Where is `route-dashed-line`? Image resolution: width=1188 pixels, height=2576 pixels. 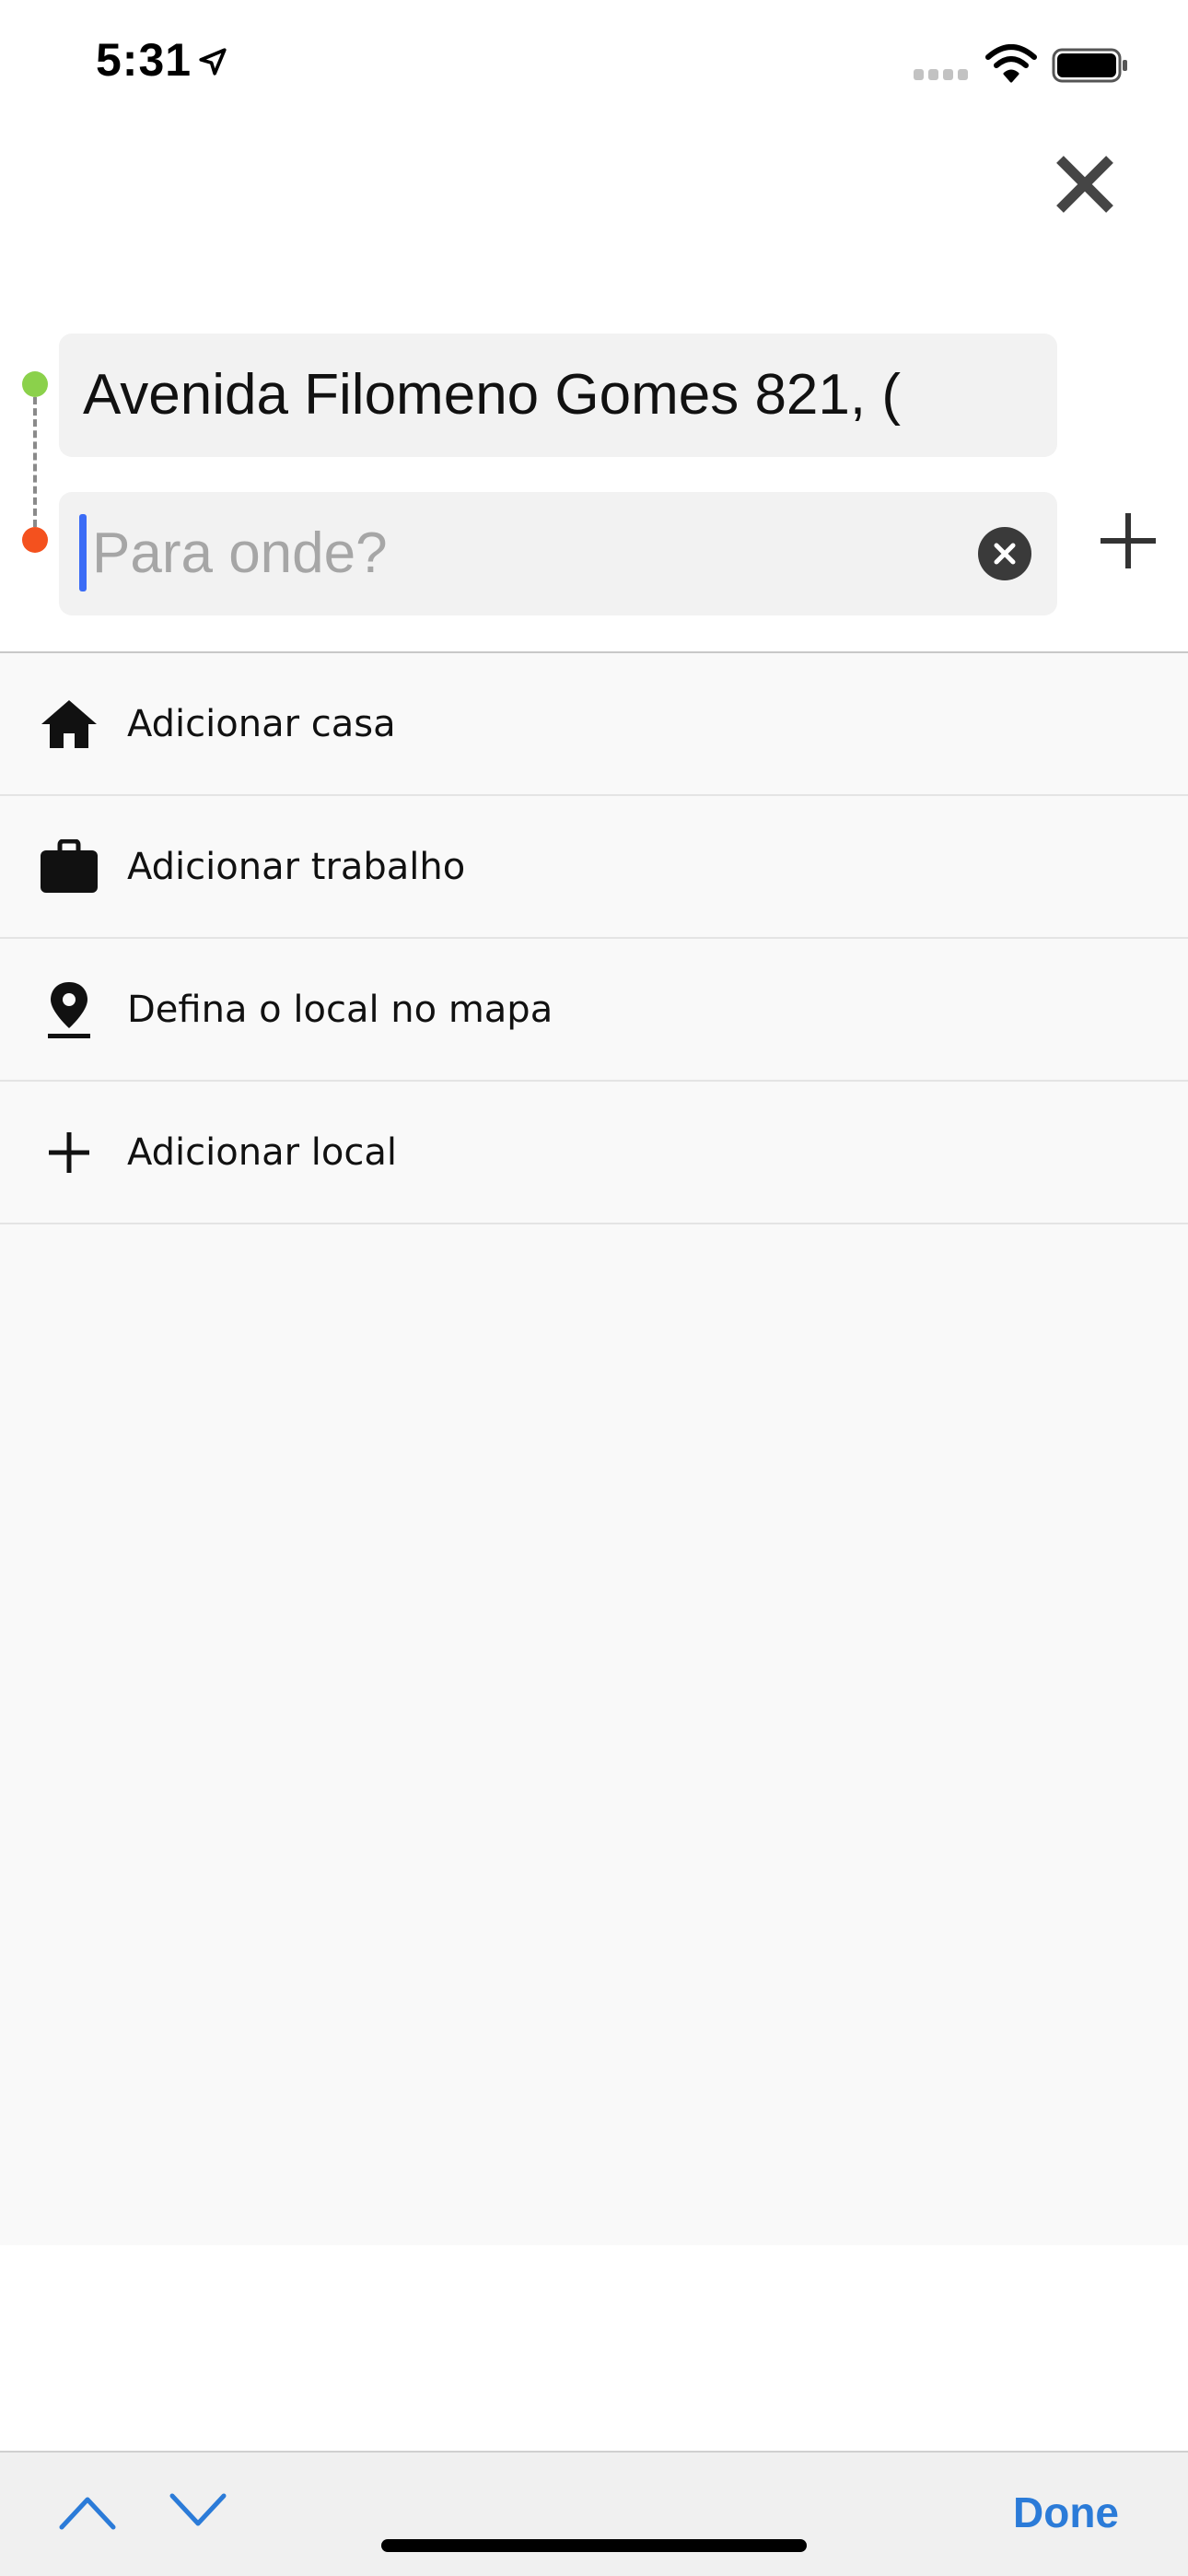
route-dashed-line is located at coordinates (35, 462).